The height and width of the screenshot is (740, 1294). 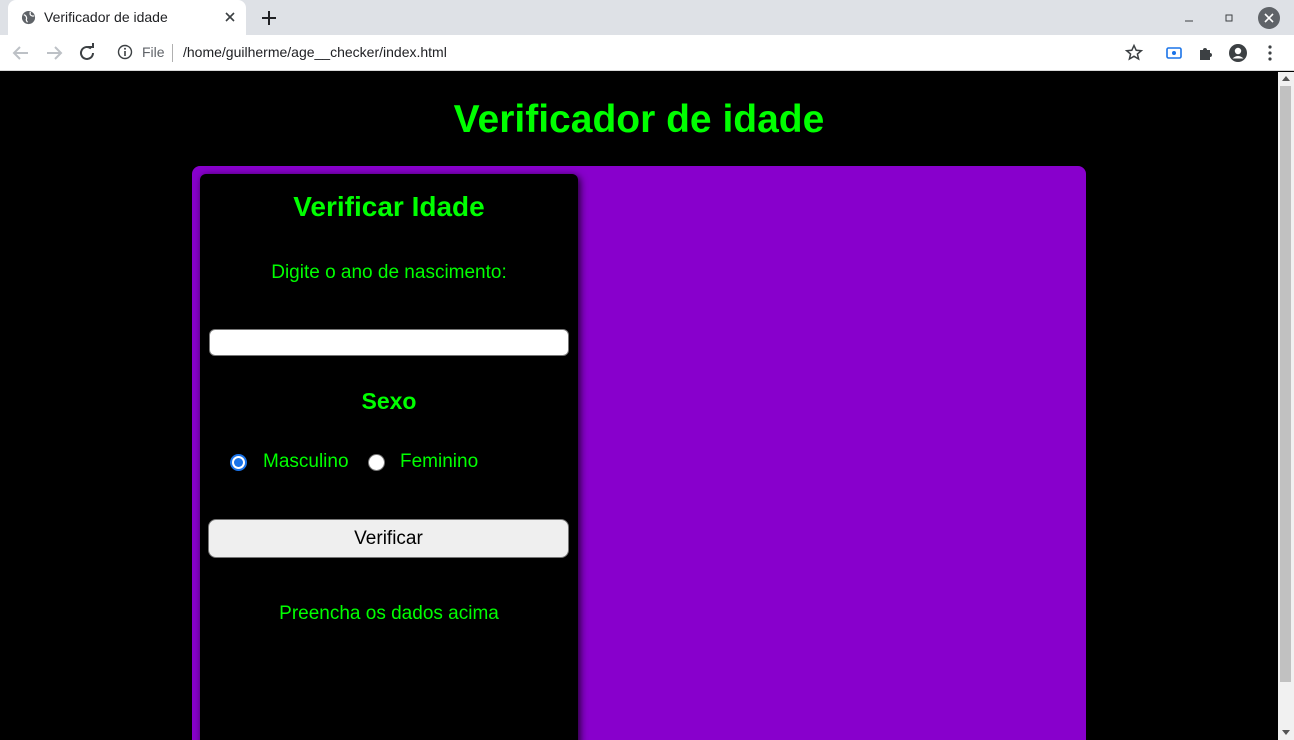 I want to click on star-icon, so click(x=1134, y=53).